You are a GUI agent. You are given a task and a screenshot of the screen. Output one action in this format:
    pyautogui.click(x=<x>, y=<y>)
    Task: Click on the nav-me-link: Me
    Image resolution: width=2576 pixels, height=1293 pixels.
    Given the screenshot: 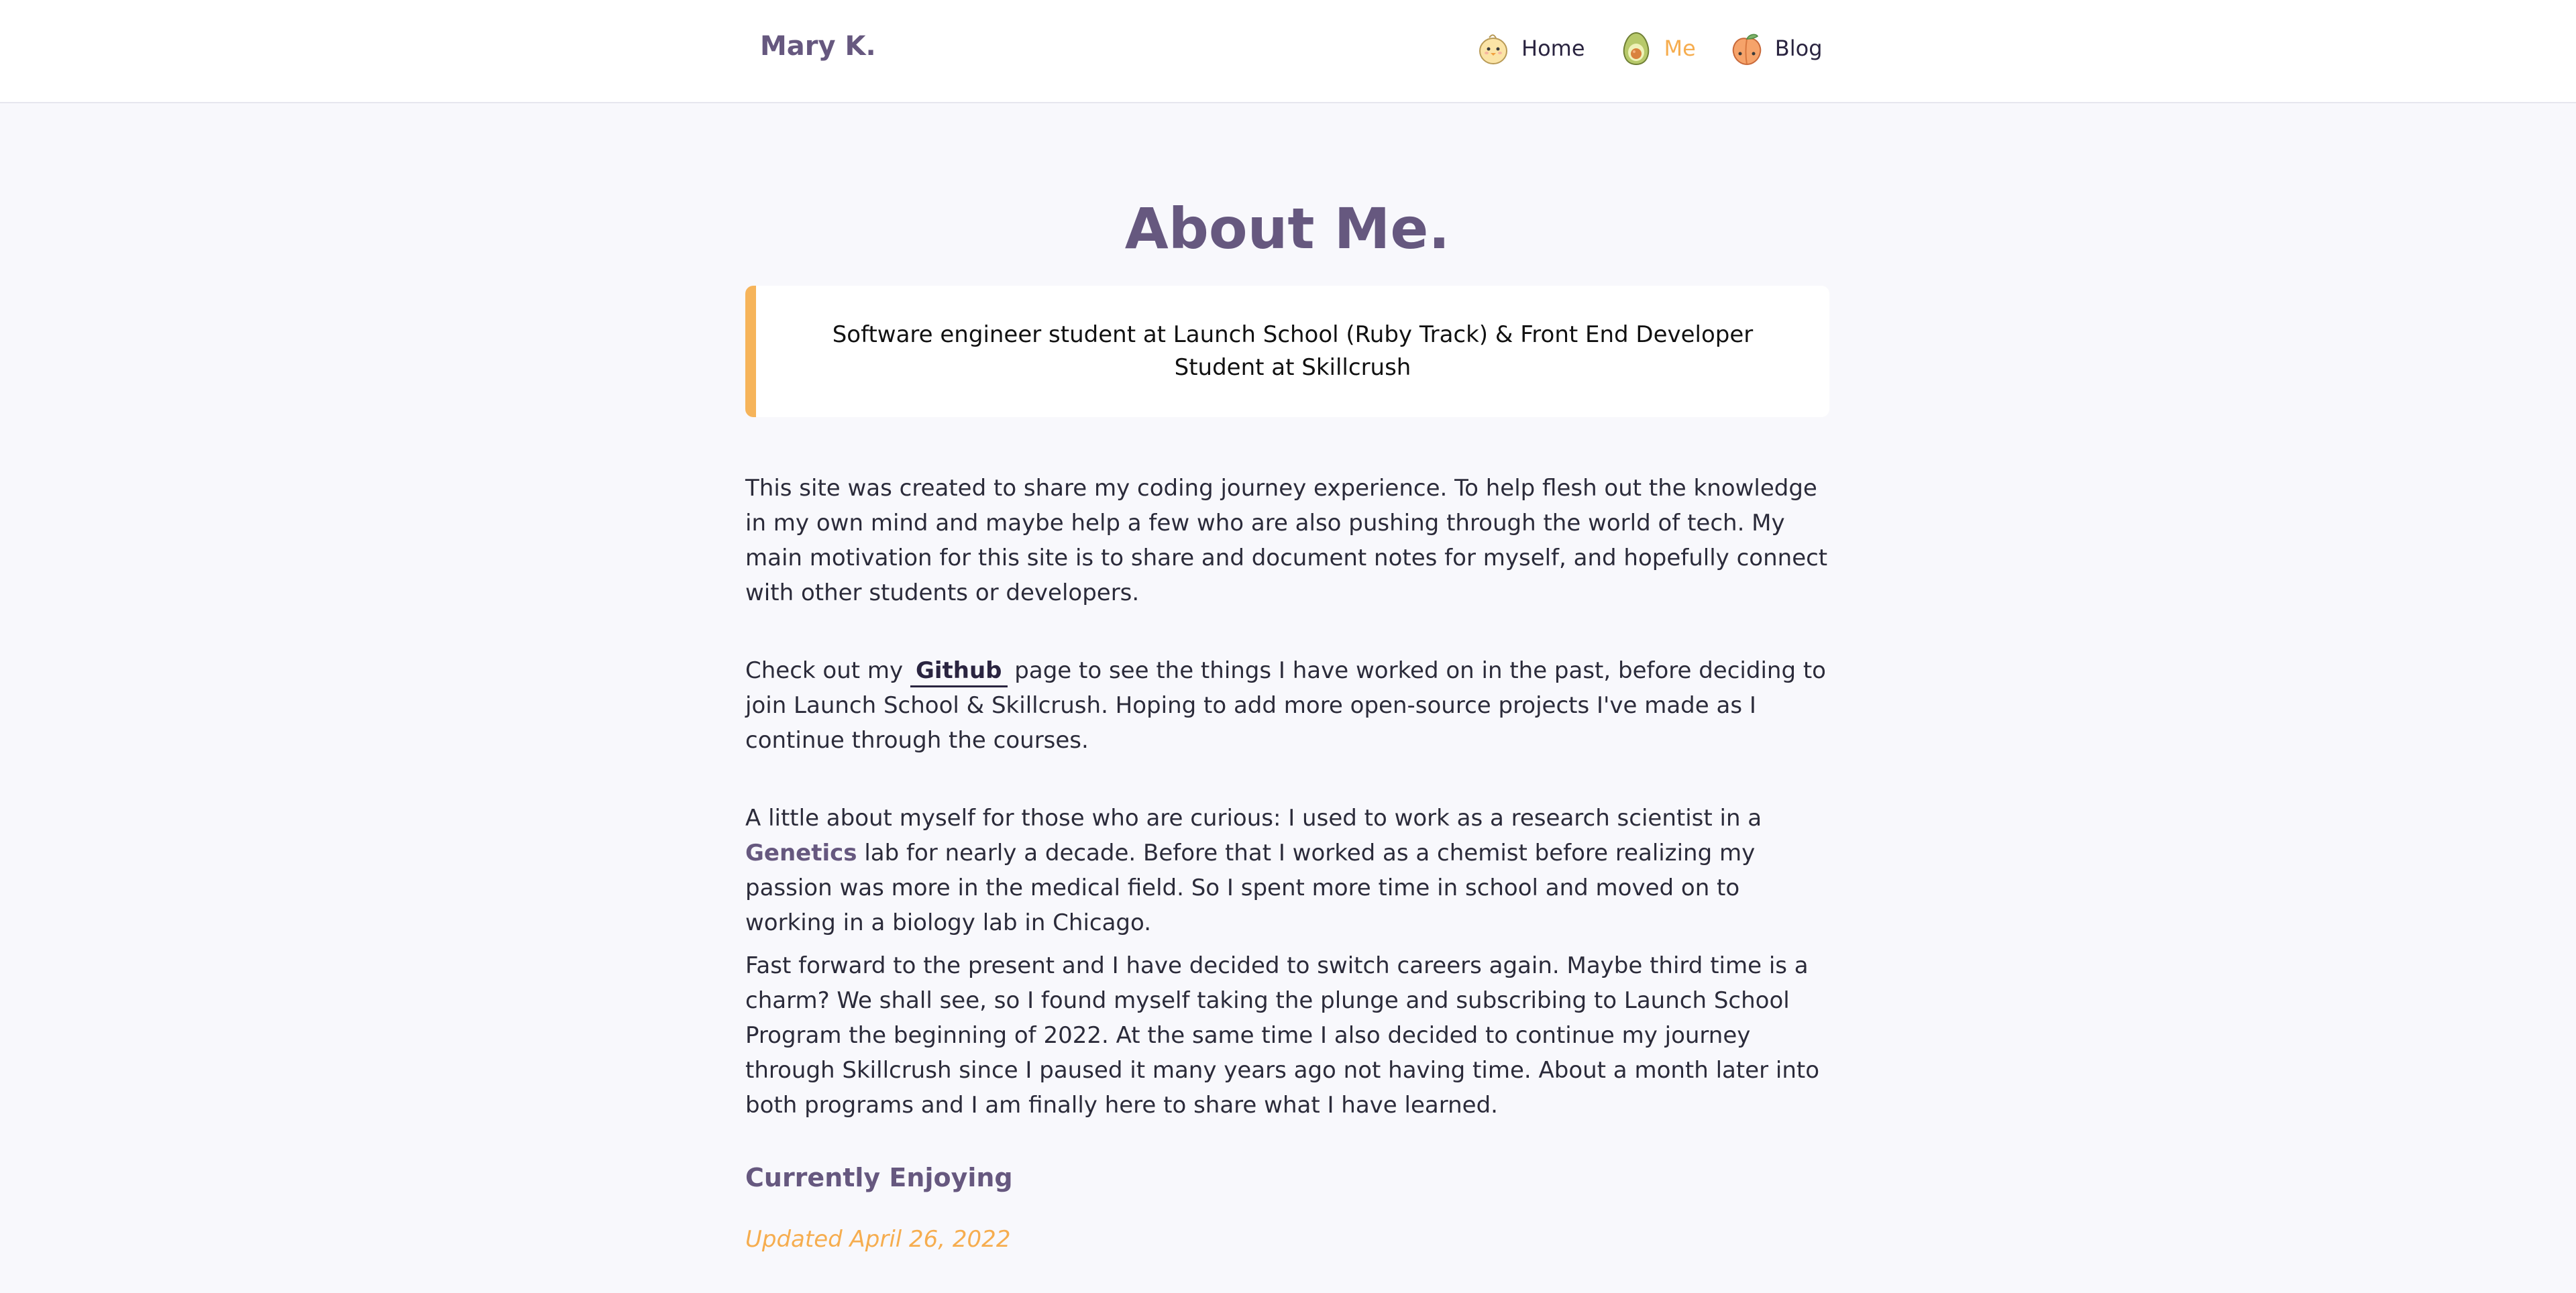 What is the action you would take?
    pyautogui.click(x=1657, y=48)
    